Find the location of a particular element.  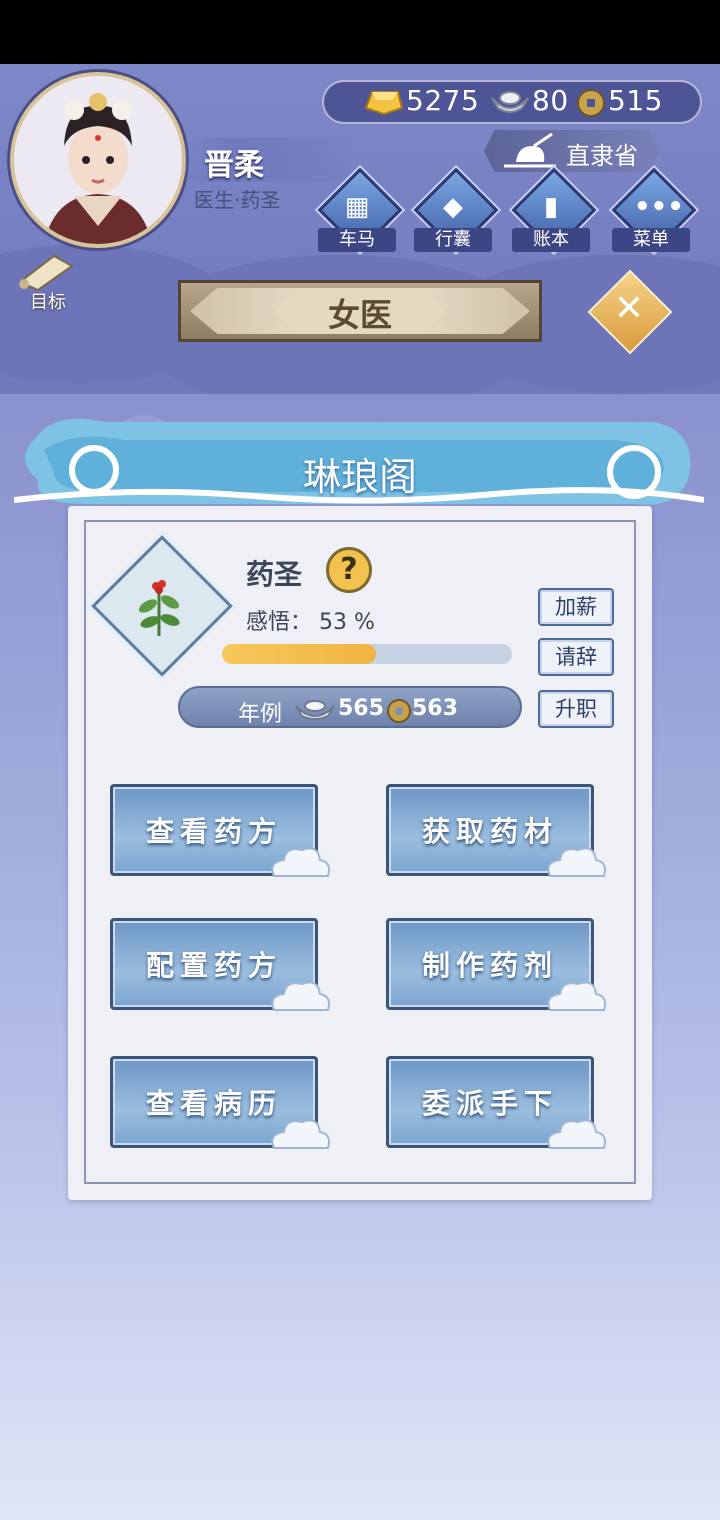

view-medical-records-button: 查看病历 is located at coordinates (220, 1104).